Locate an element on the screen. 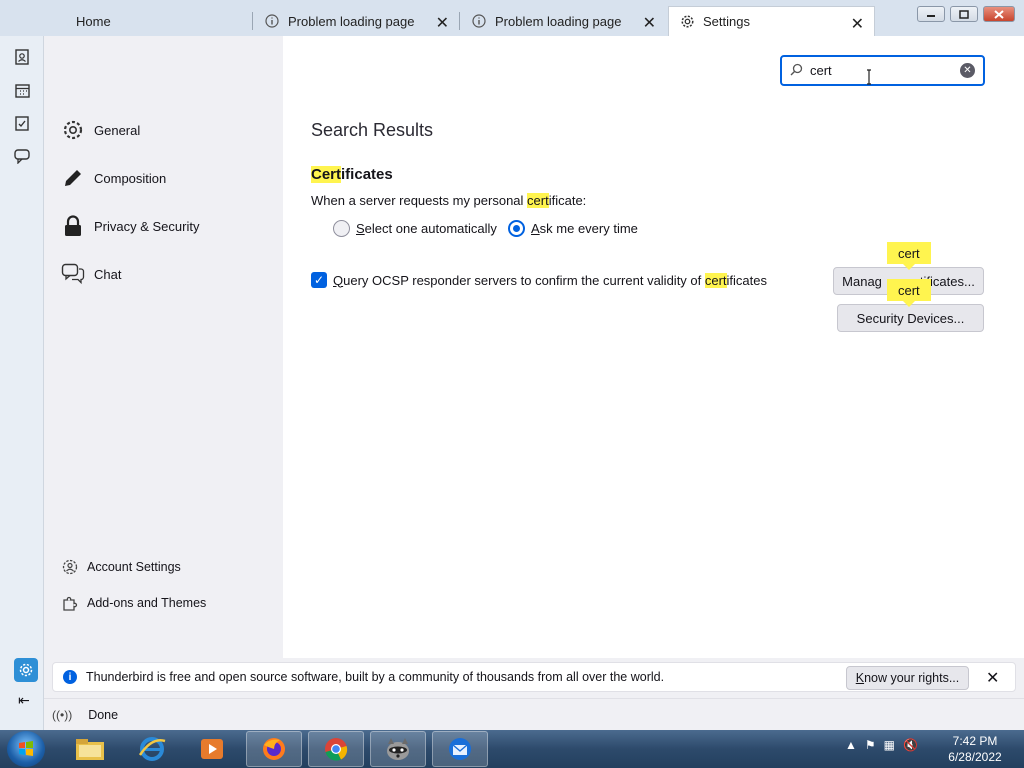  text-cursor-icon is located at coordinates (868, 77).